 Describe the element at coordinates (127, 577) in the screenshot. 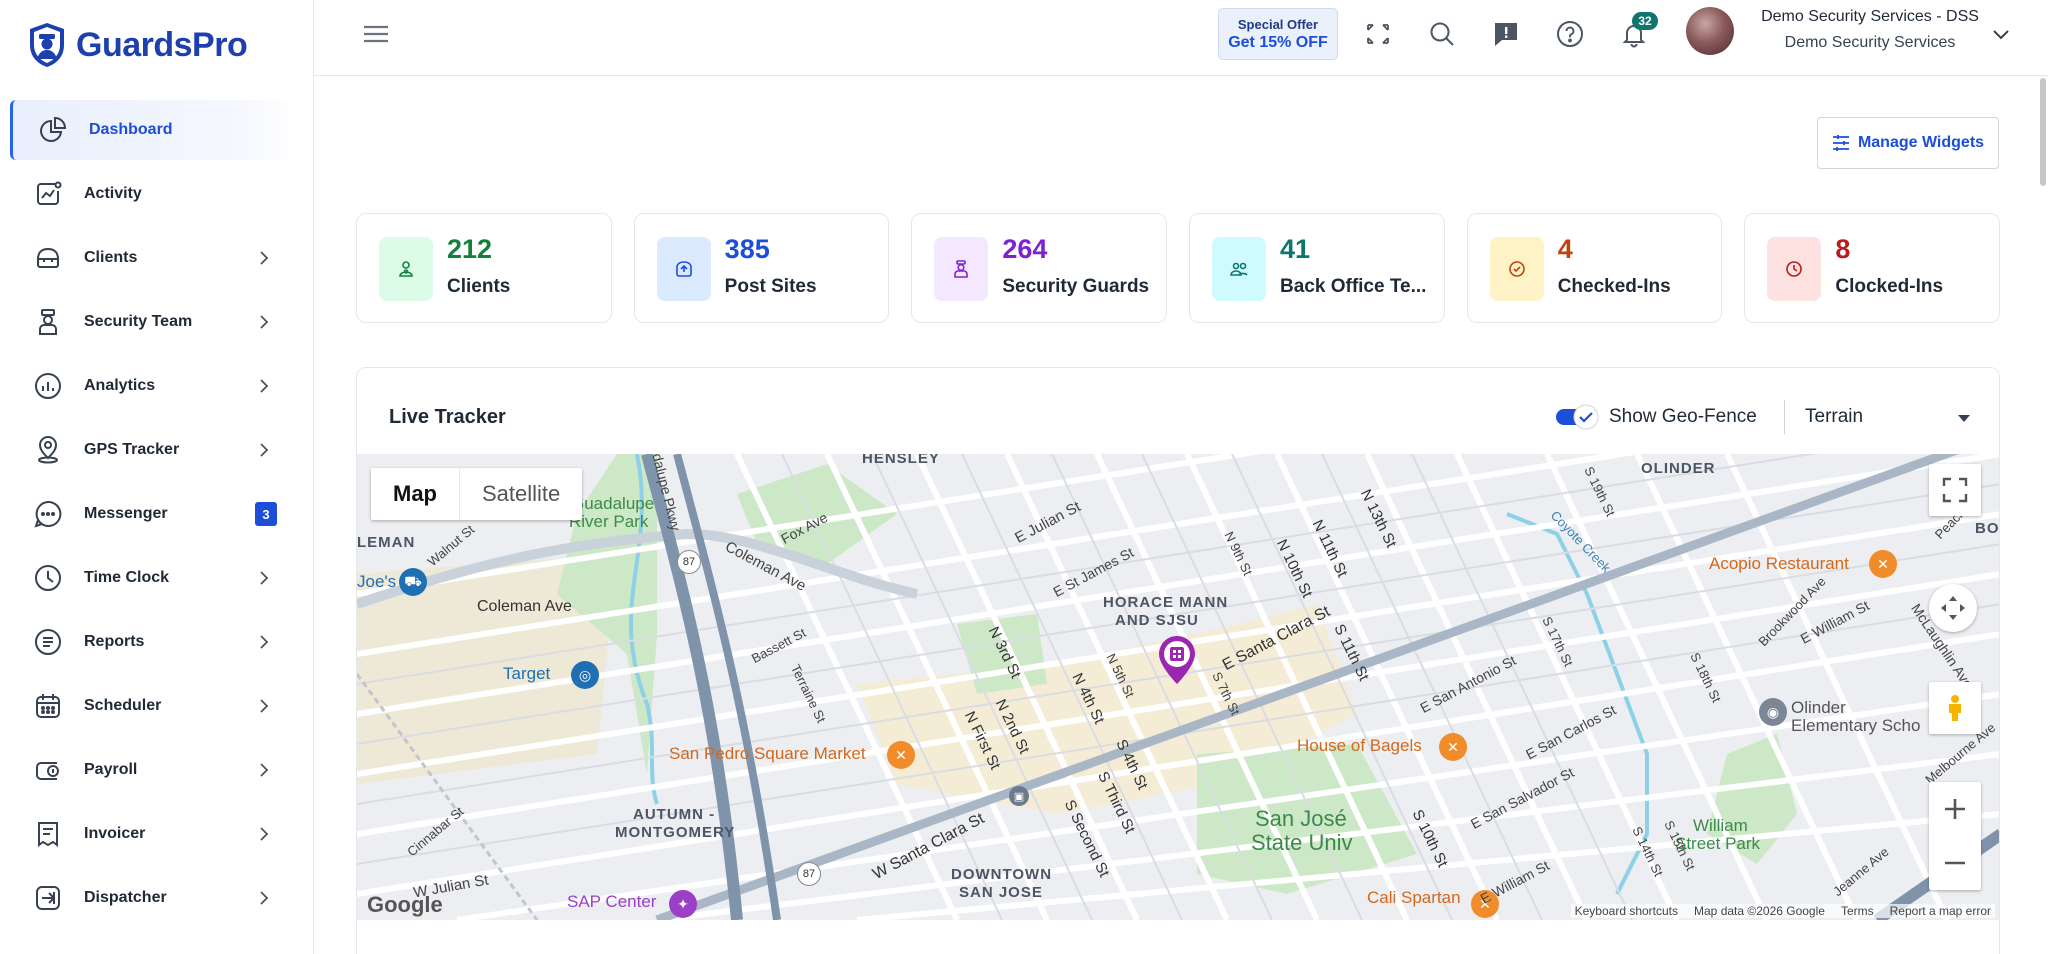

I see `sidebar-item-label: Time Clock` at that location.